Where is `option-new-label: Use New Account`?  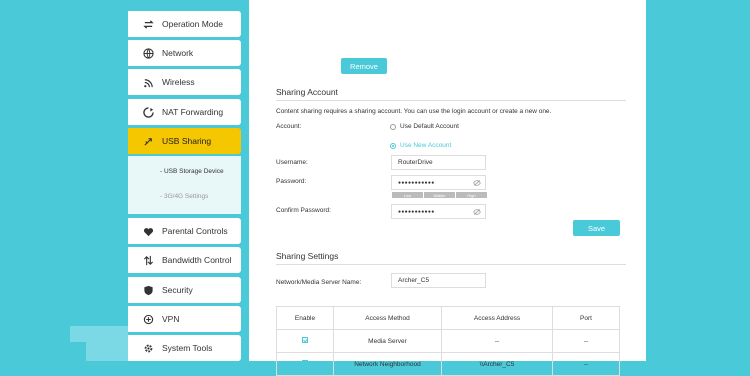 option-new-label: Use New Account is located at coordinates (425, 145).